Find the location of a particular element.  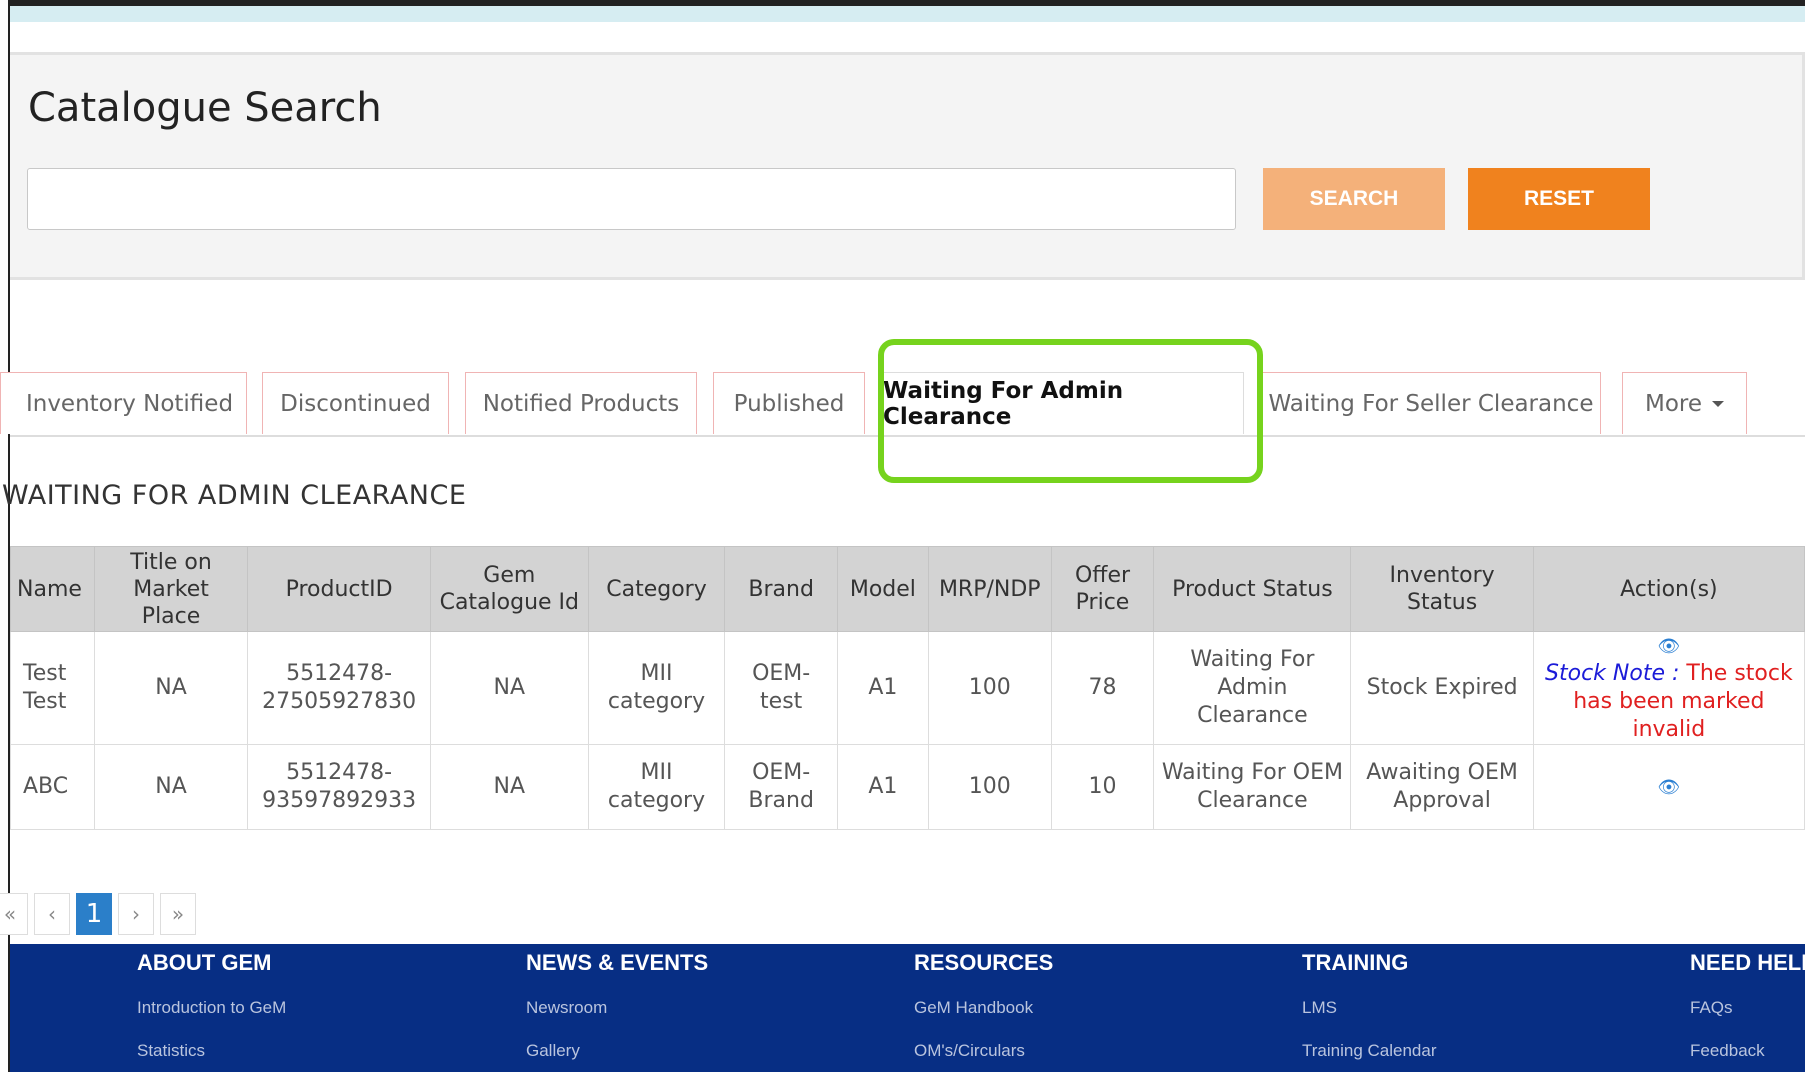

cell-actions: 👁 is located at coordinates (1668, 787).